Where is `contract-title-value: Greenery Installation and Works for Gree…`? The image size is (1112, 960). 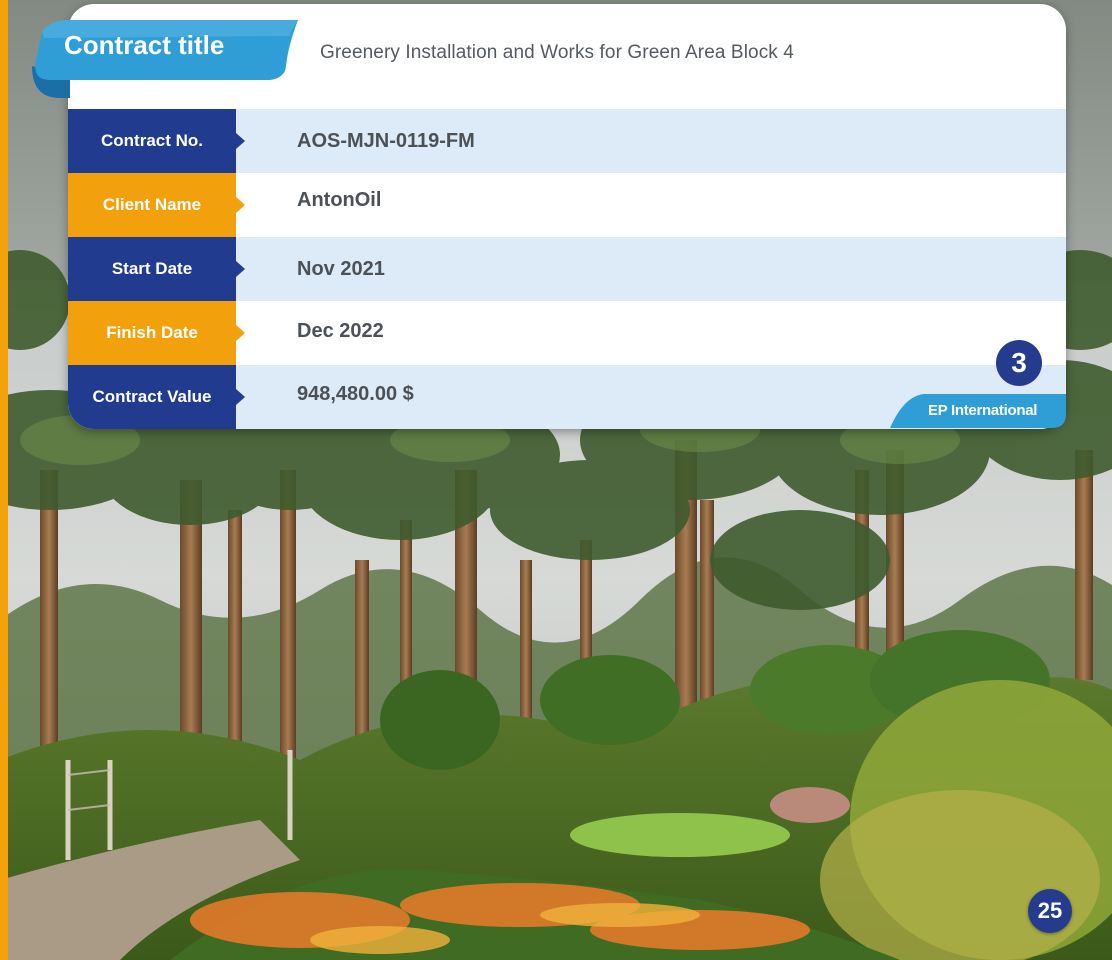 contract-title-value: Greenery Installation and Works for Gree… is located at coordinates (557, 52).